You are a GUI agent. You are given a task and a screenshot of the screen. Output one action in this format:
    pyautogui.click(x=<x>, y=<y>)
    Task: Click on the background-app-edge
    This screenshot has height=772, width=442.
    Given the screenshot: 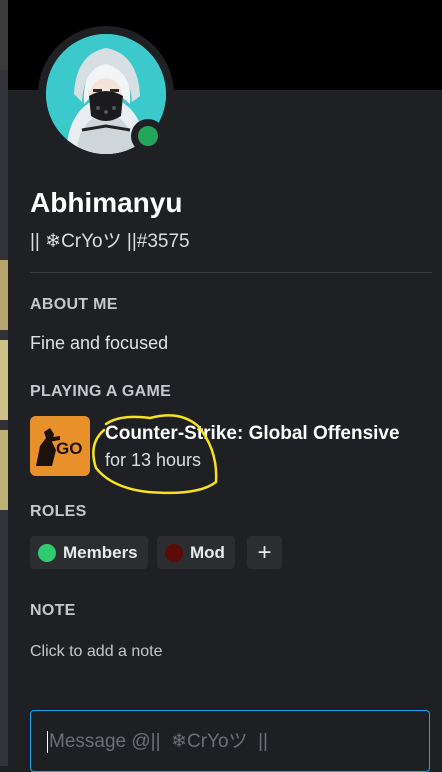 What is the action you would take?
    pyautogui.click(x=4, y=383)
    